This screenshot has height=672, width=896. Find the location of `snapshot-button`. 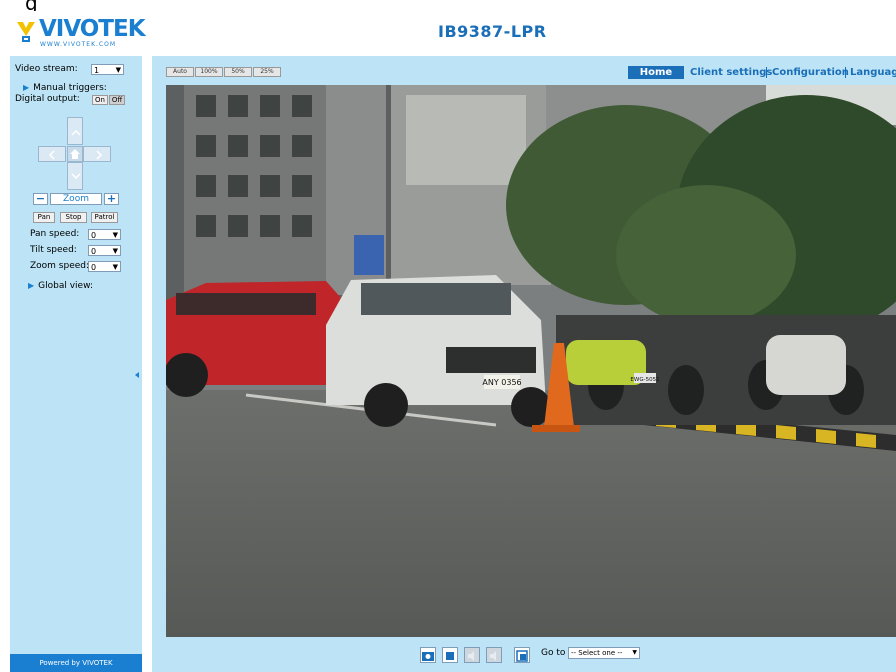

snapshot-button is located at coordinates (428, 655).